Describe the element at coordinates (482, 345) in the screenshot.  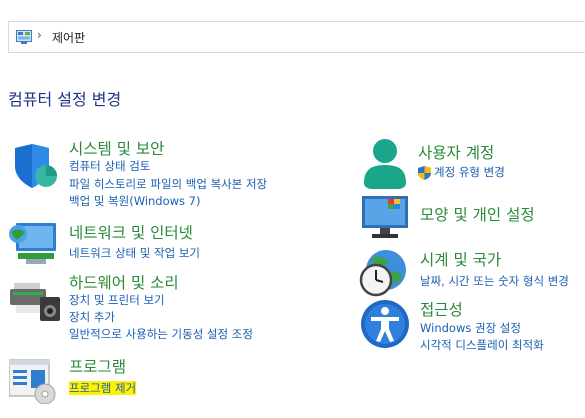
I see `link-optimize-visual-display: 시각적 디스플레이 최적화` at that location.